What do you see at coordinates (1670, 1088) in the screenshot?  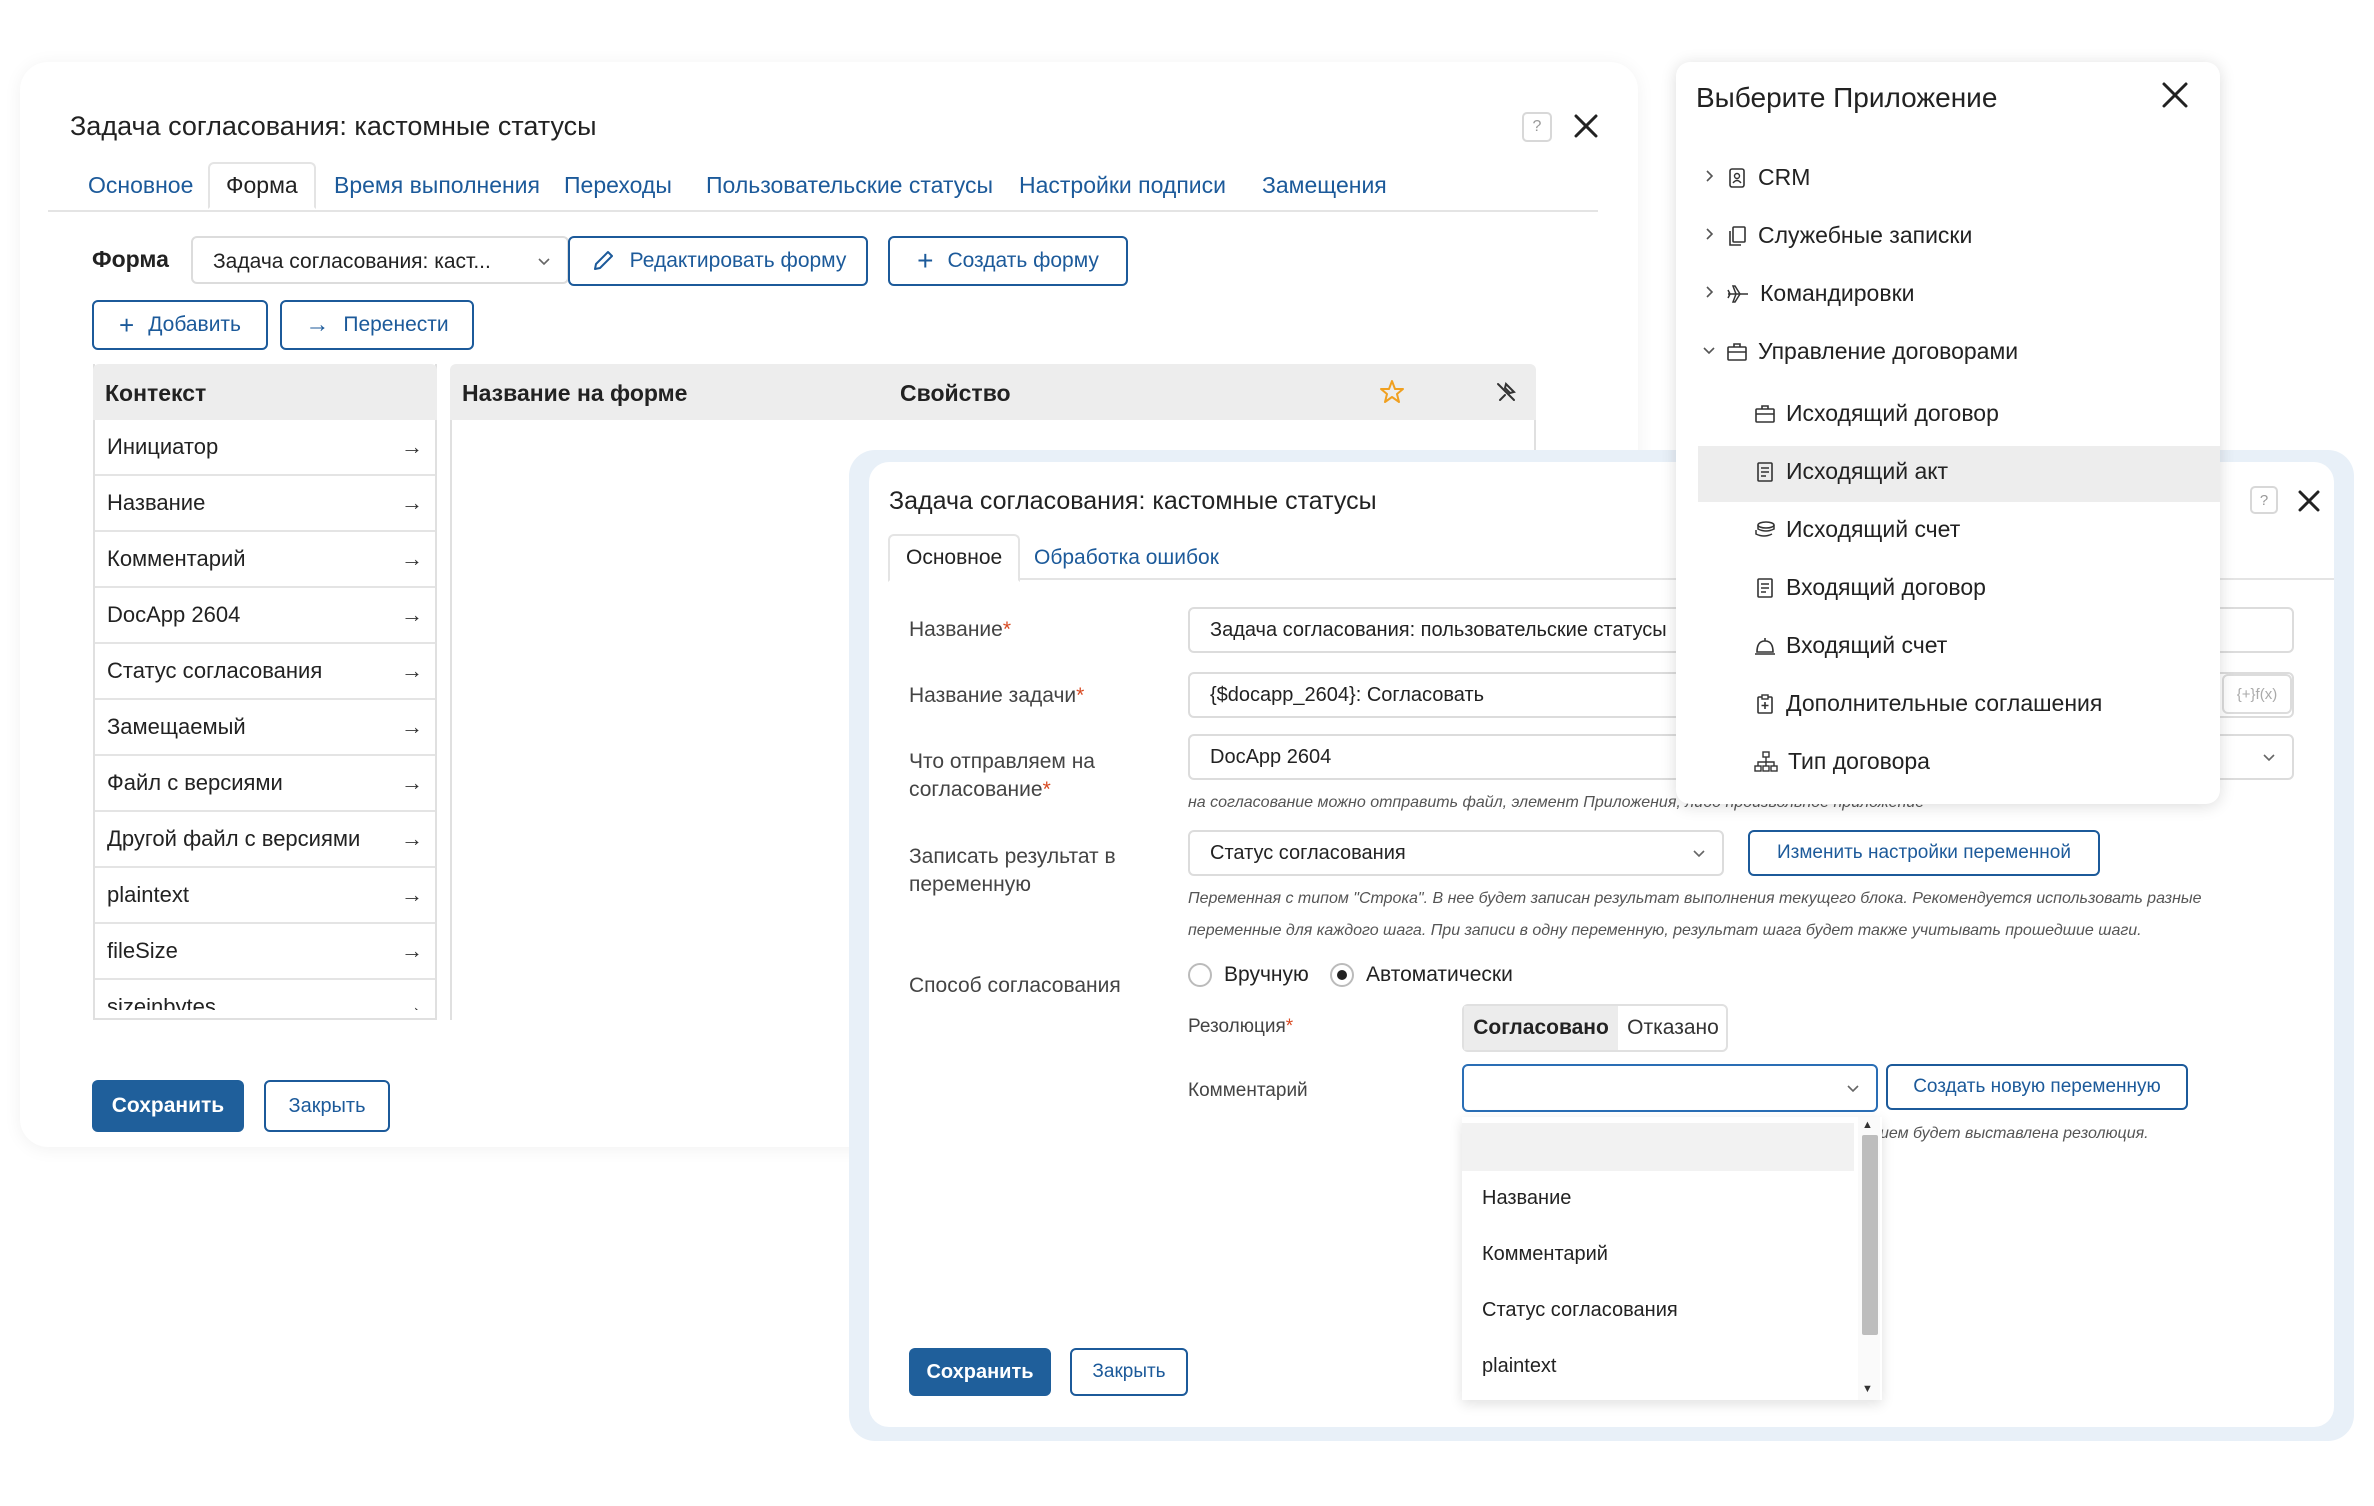 I see `comment-select` at bounding box center [1670, 1088].